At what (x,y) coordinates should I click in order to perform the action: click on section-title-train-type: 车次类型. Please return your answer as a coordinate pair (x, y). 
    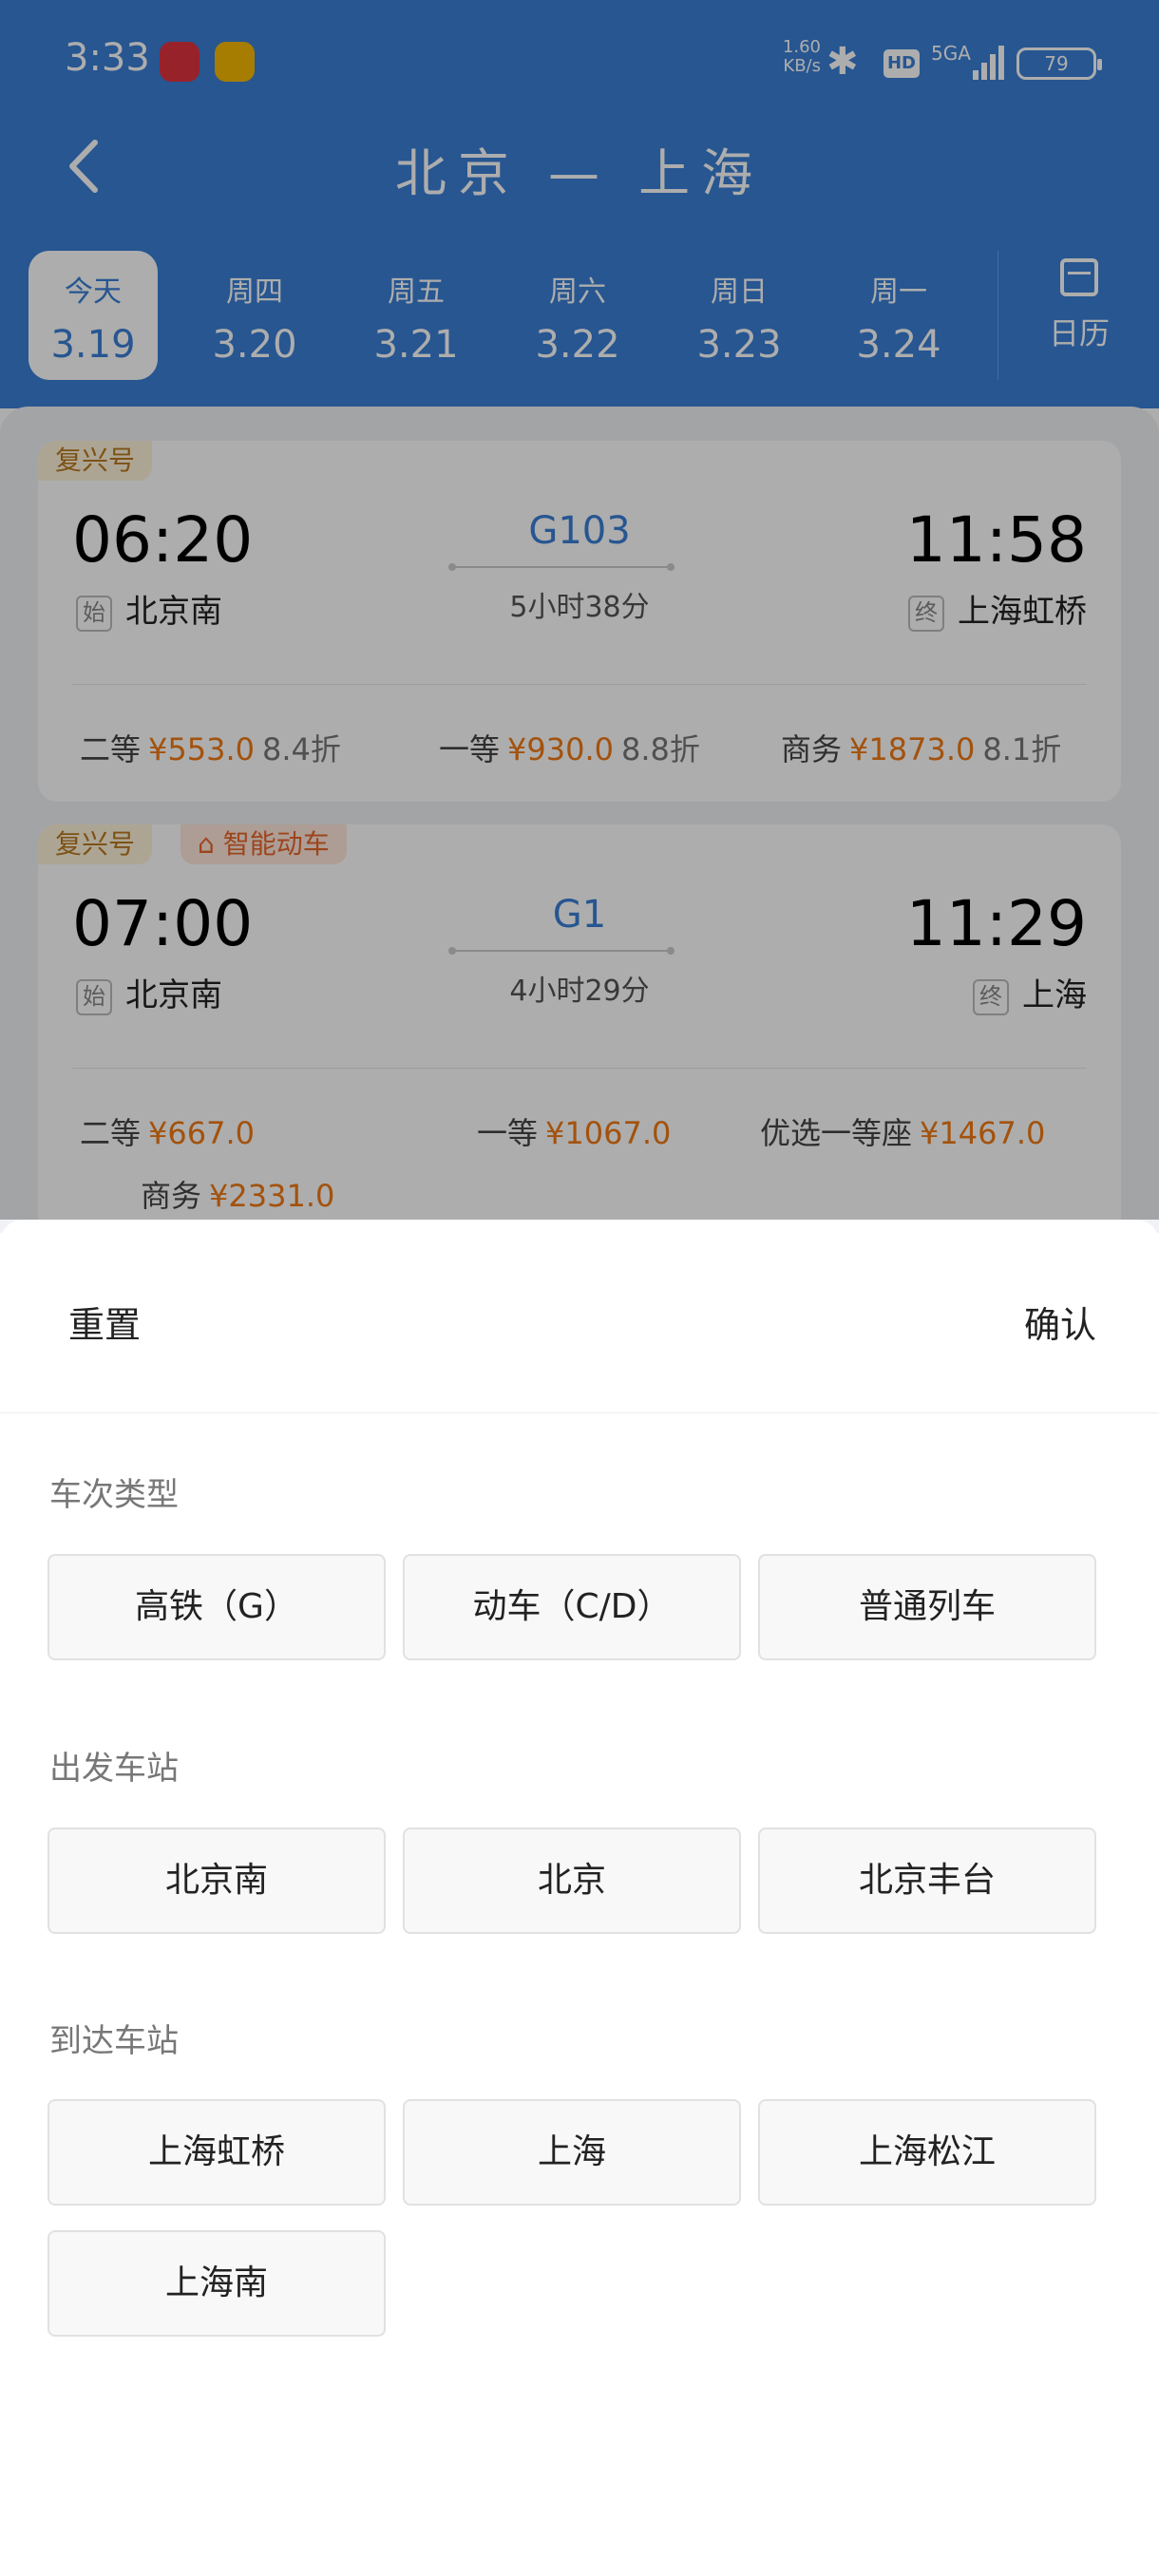
    Looking at the image, I should click on (114, 1495).